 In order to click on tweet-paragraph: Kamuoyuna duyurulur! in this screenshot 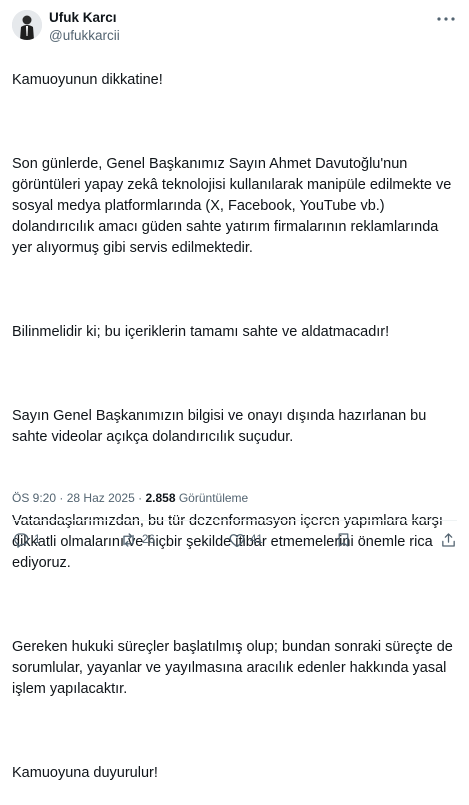, I will do `click(85, 773)`.